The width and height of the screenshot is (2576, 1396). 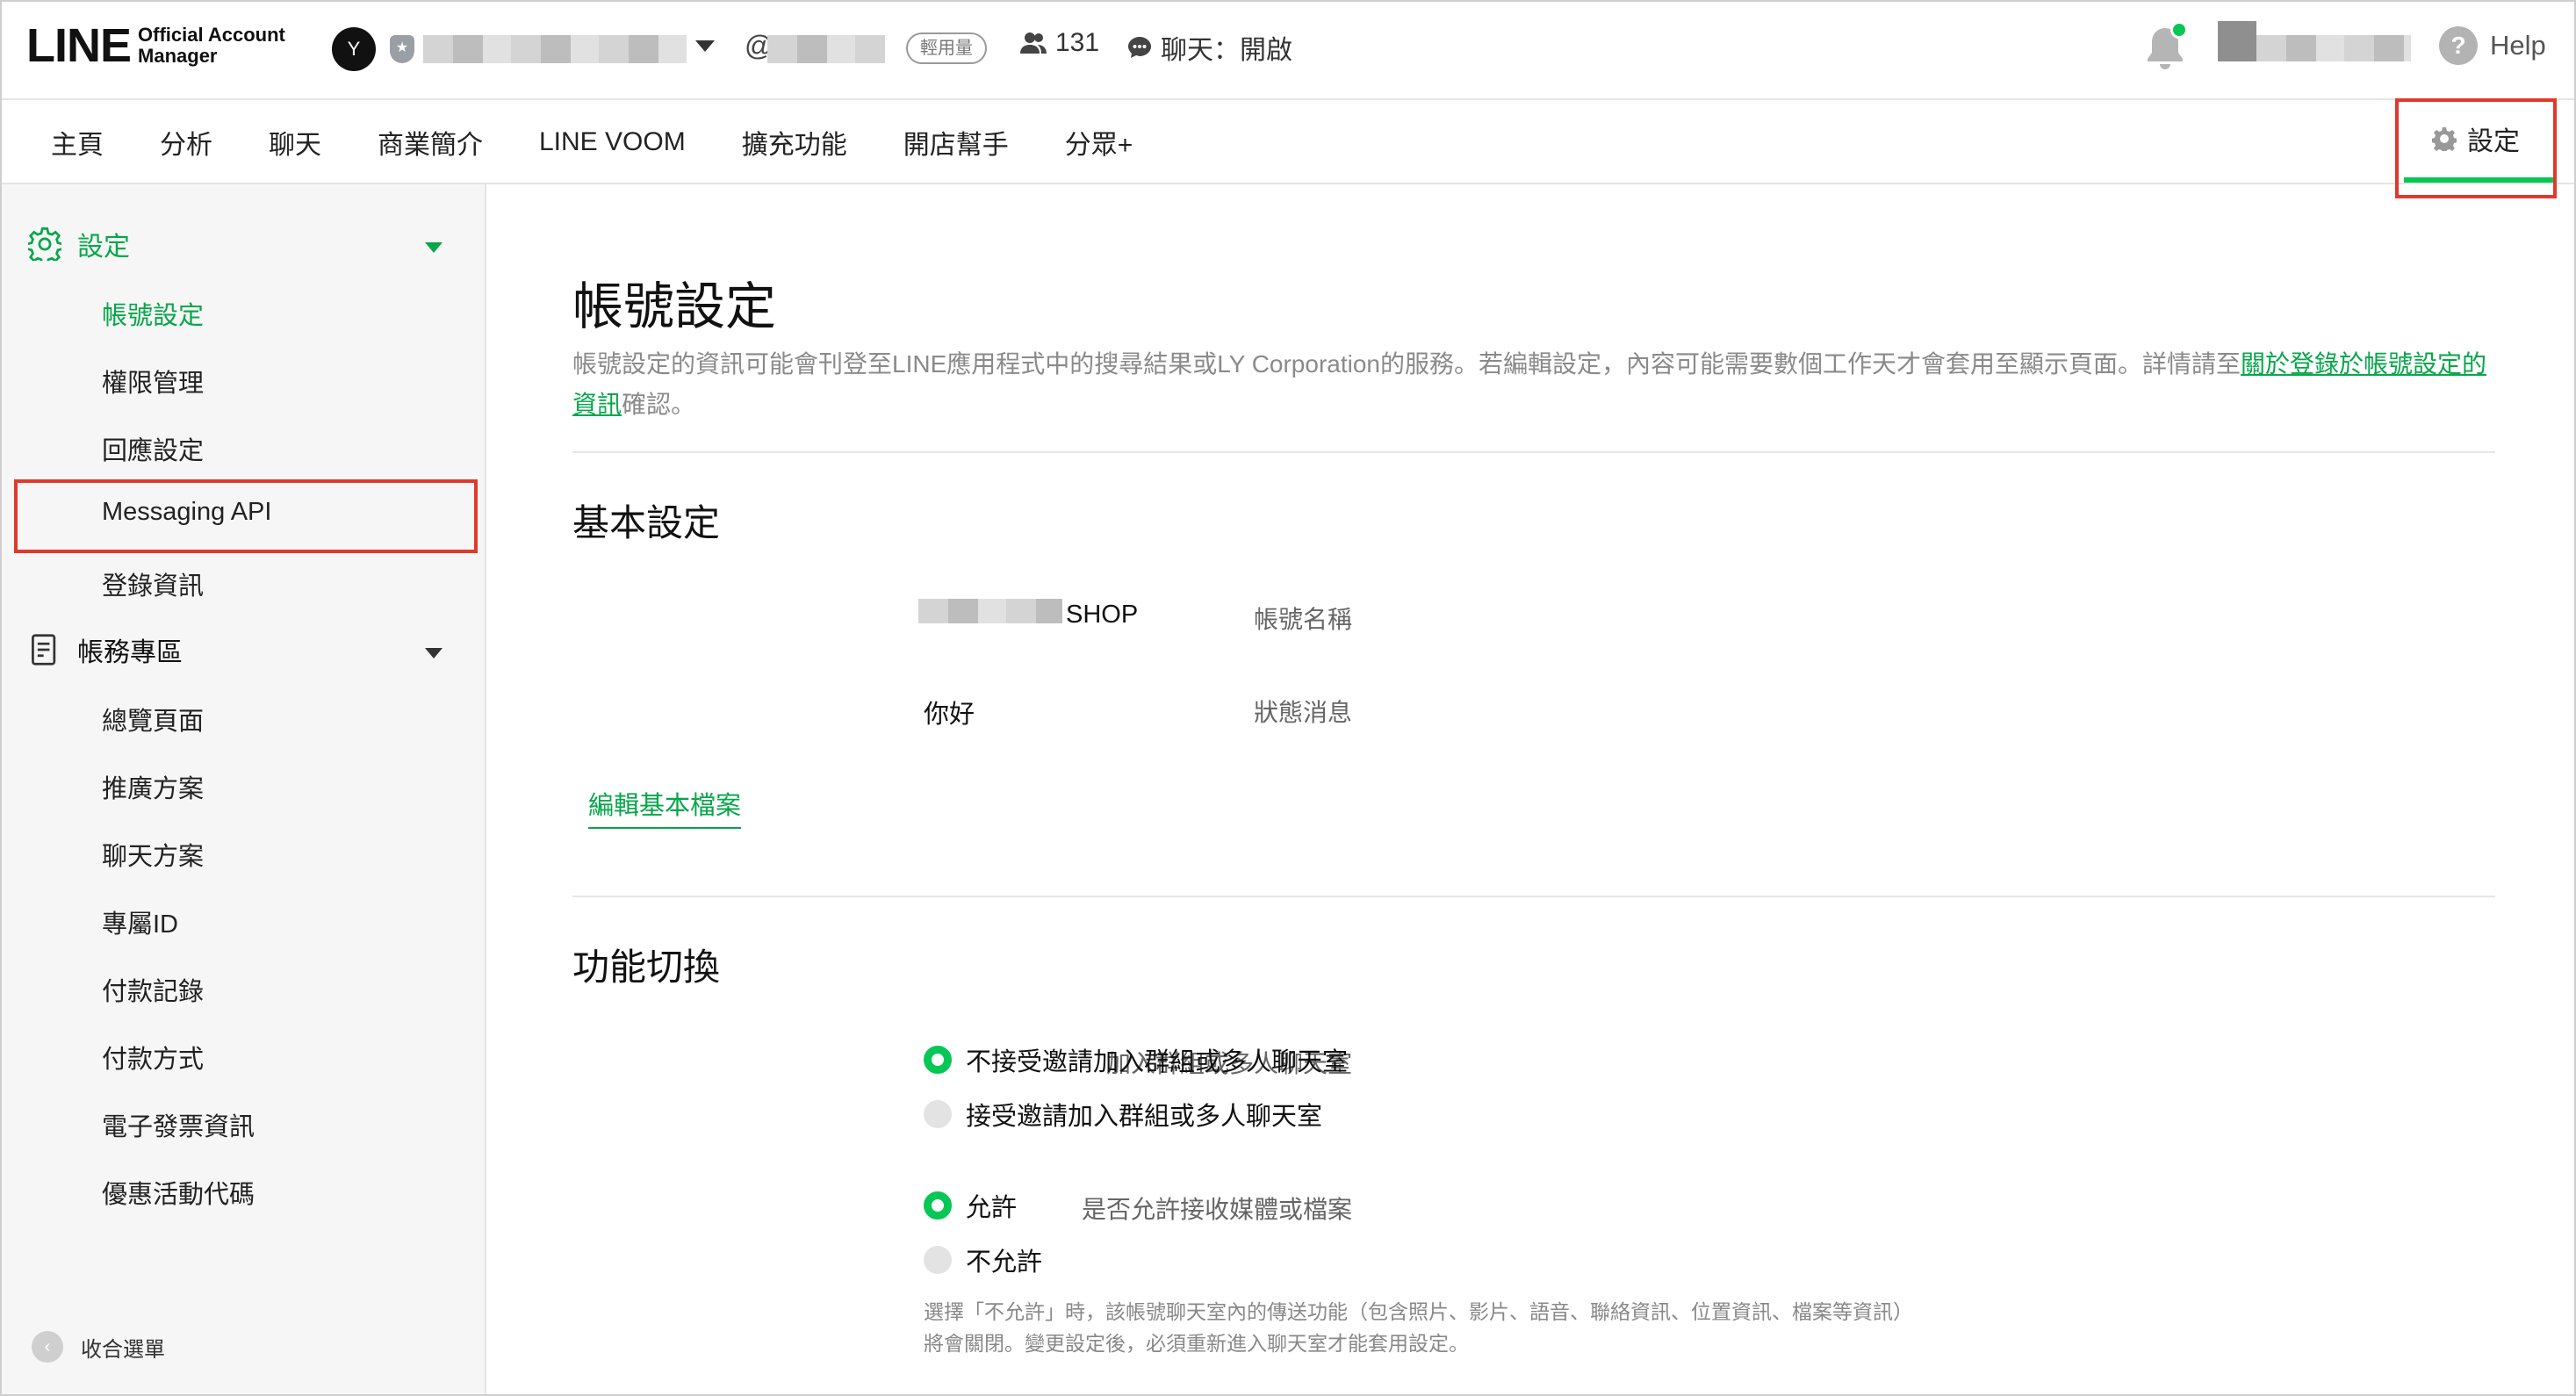 What do you see at coordinates (646, 967) in the screenshot?
I see `feature-toggle-heading: 功能切換` at bounding box center [646, 967].